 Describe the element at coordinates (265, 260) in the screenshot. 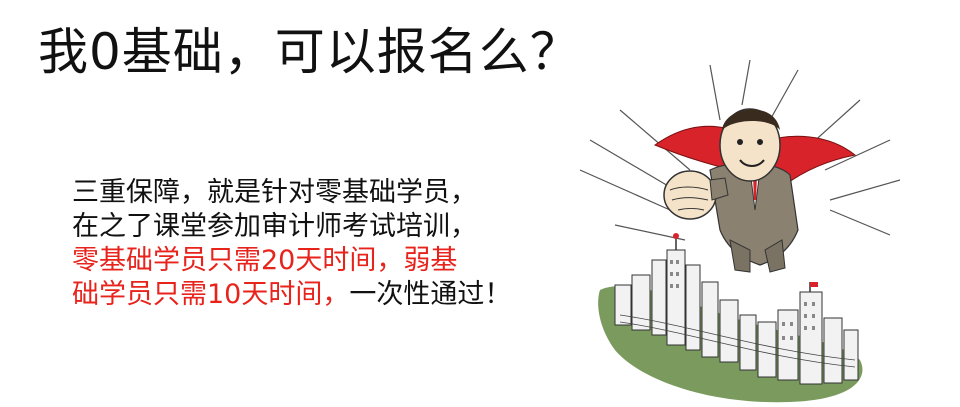

I see `body-line-3-highlight: 零基础学员只需20天时间，弱基` at that location.